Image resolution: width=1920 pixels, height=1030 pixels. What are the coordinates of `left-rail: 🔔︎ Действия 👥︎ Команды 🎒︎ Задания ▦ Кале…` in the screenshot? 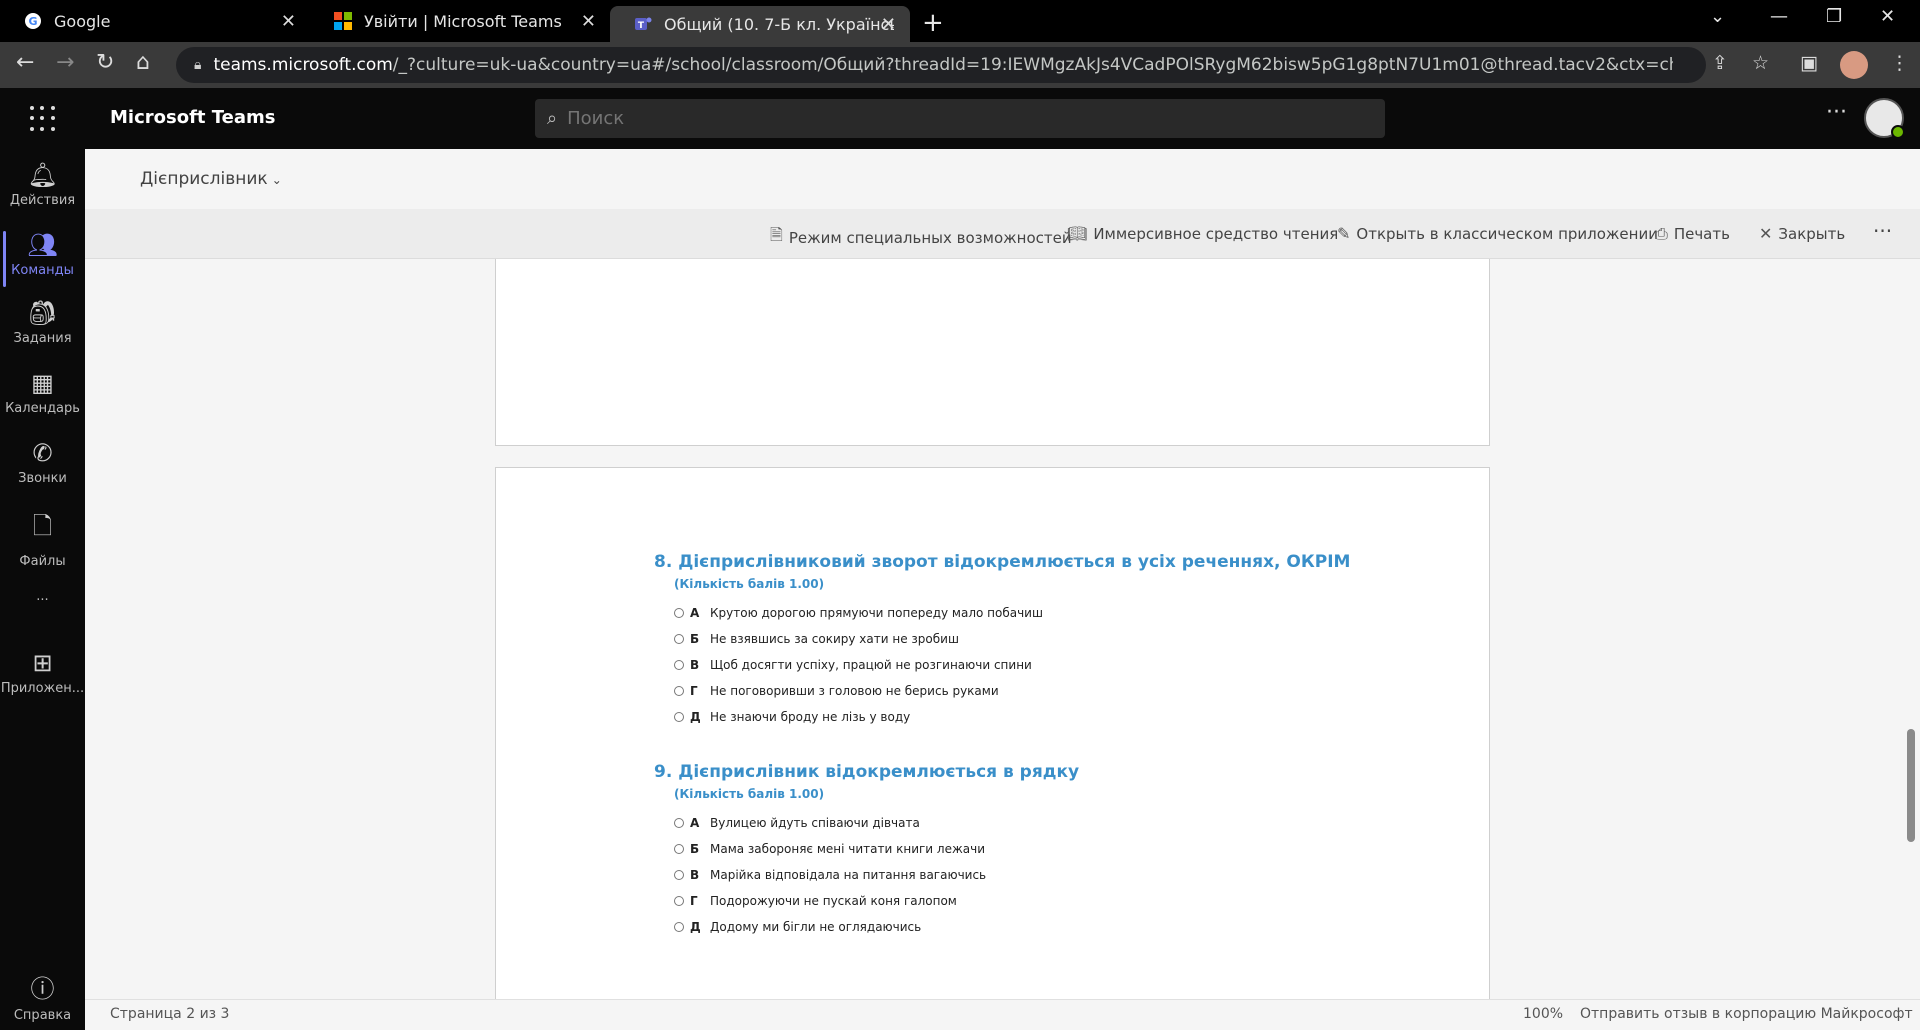 It's located at (42, 589).